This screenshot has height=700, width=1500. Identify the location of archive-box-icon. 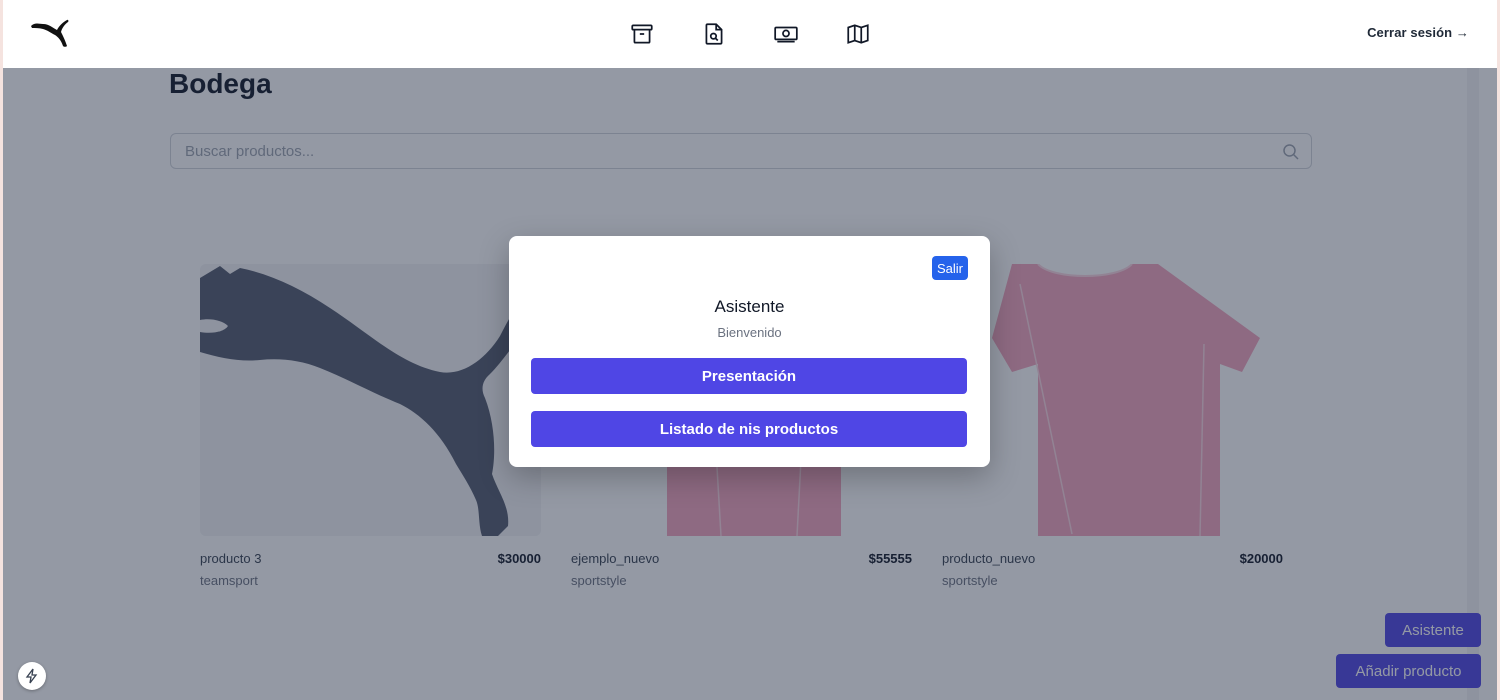
(642, 34).